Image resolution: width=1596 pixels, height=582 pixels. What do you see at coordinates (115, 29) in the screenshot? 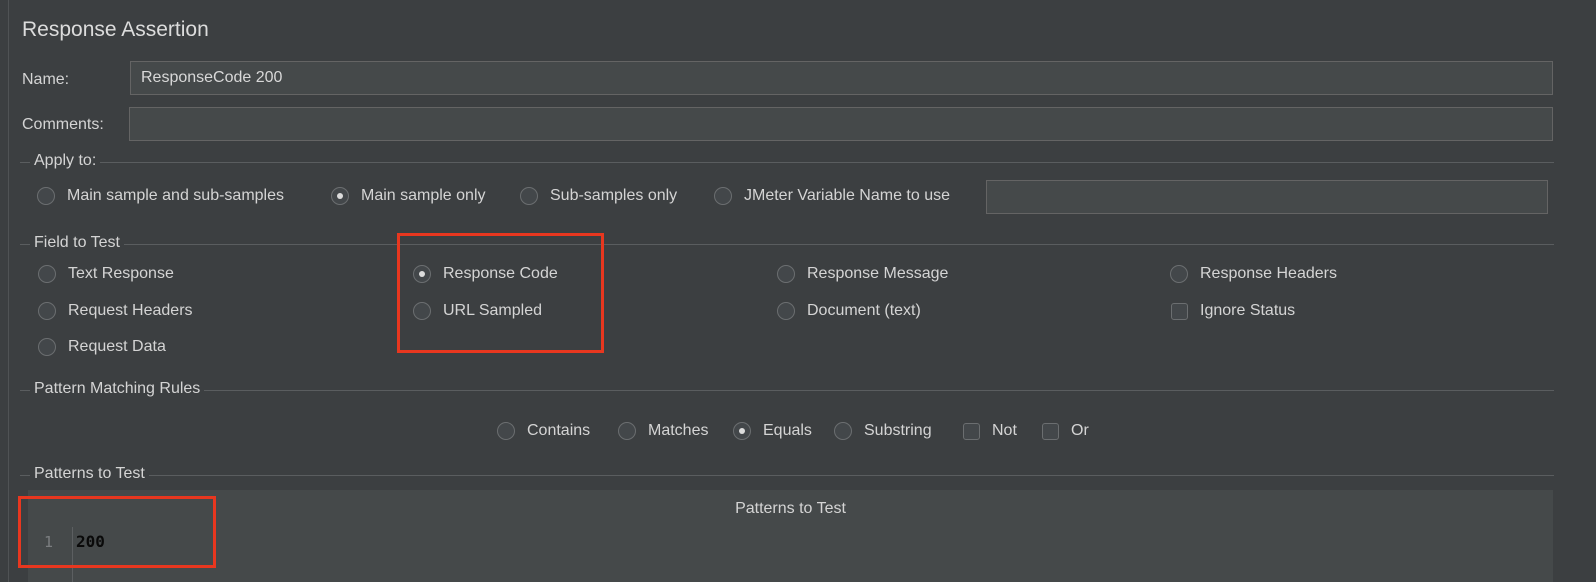
I see `panel-title: Response Assertion` at bounding box center [115, 29].